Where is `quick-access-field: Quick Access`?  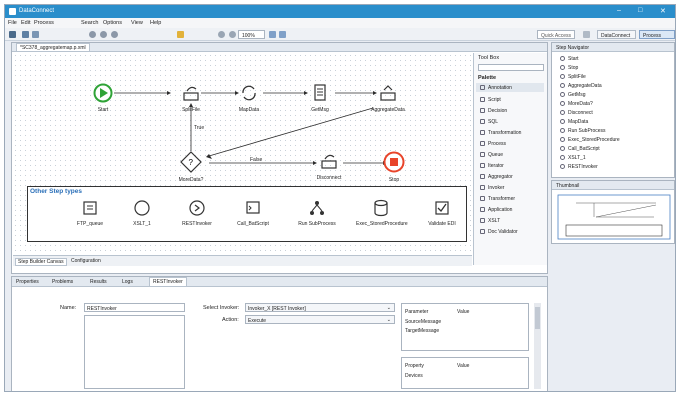 quick-access-field: Quick Access is located at coordinates (556, 34).